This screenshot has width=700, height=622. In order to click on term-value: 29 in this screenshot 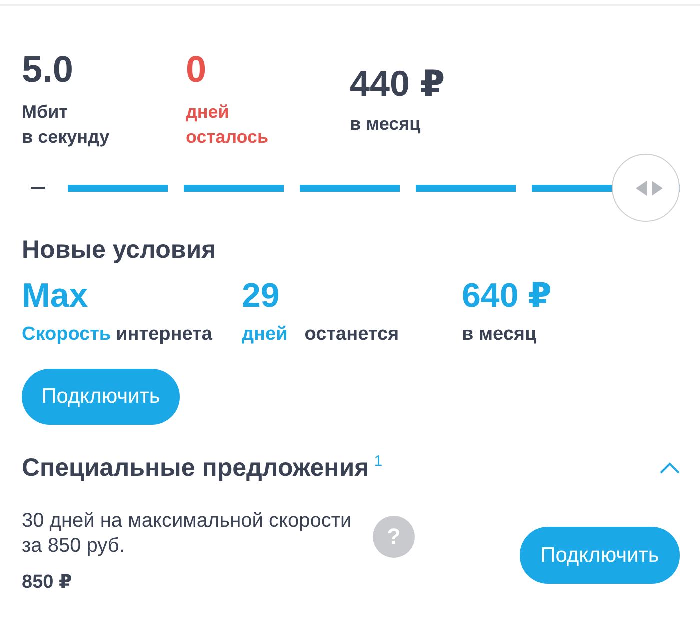, I will do `click(261, 296)`.